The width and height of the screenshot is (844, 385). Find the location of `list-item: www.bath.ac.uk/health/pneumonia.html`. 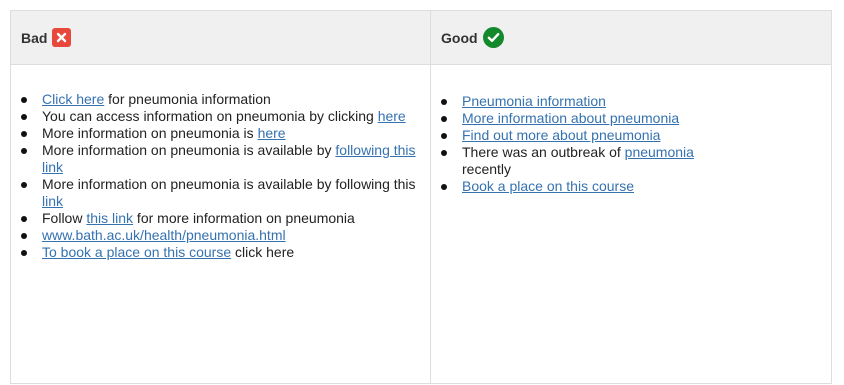

list-item: www.bath.ac.uk/health/pneumonia.html is located at coordinates (225, 235).